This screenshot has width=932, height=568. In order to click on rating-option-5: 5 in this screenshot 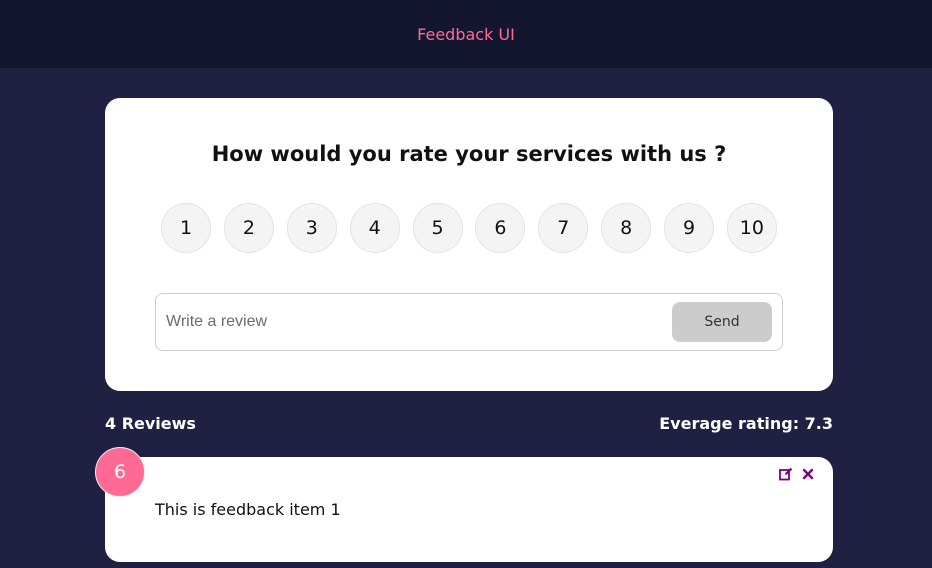, I will do `click(437, 228)`.